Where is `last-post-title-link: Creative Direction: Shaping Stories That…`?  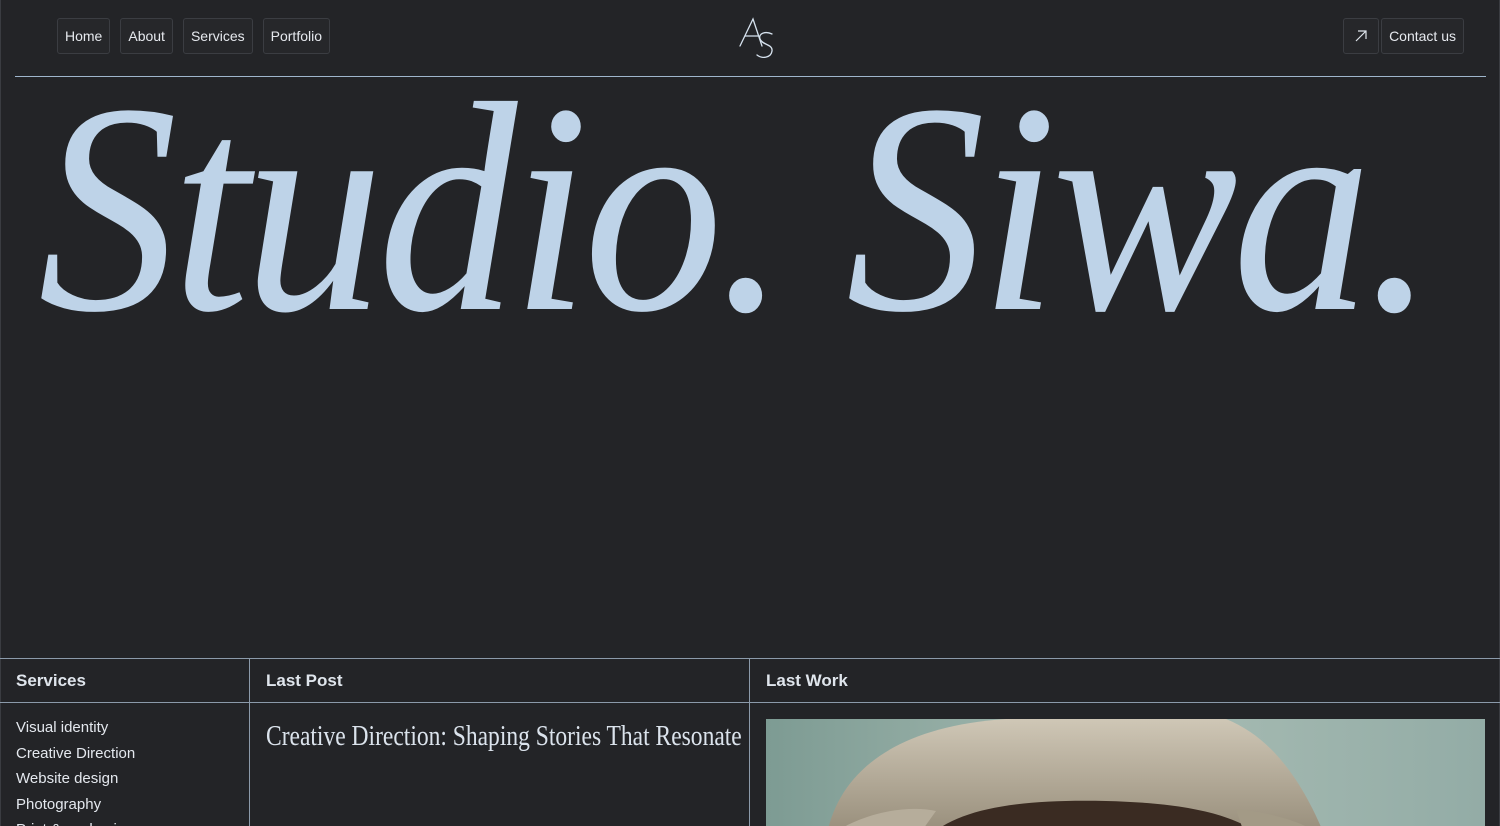
last-post-title-link: Creative Direction: Shaping Stories That… is located at coordinates (504, 737).